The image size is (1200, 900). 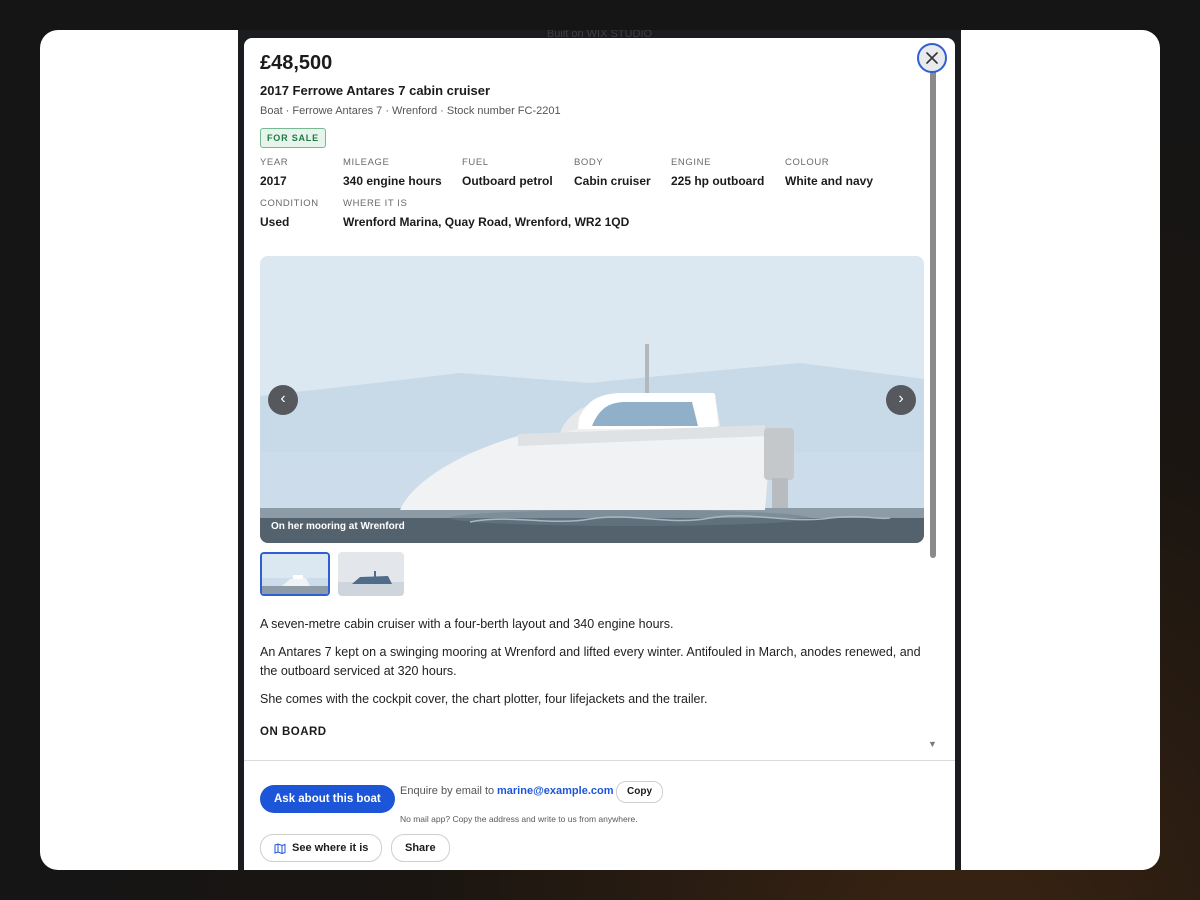 What do you see at coordinates (691, 162) in the screenshot?
I see `spec-label: ENGINE` at bounding box center [691, 162].